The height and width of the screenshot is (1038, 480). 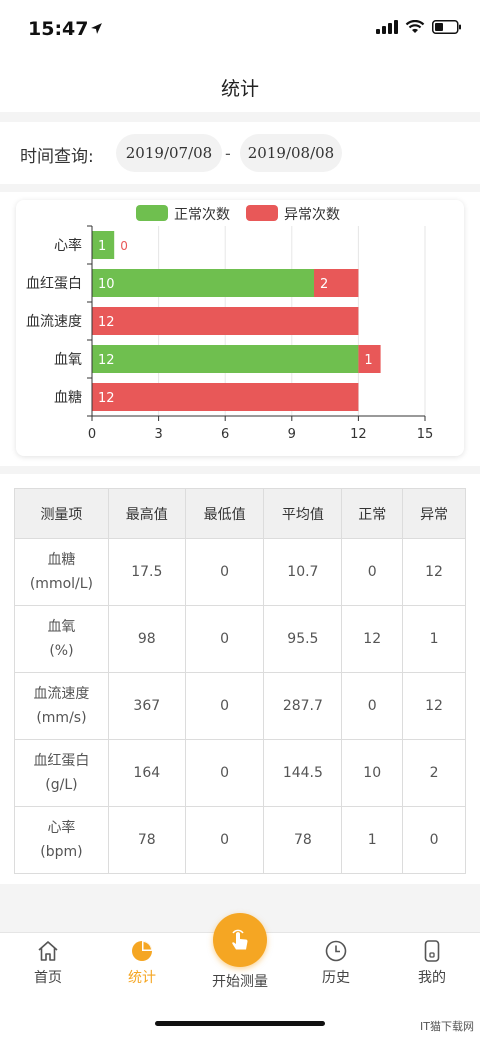 What do you see at coordinates (61, 627) in the screenshot?
I see `item-name: 血氧` at bounding box center [61, 627].